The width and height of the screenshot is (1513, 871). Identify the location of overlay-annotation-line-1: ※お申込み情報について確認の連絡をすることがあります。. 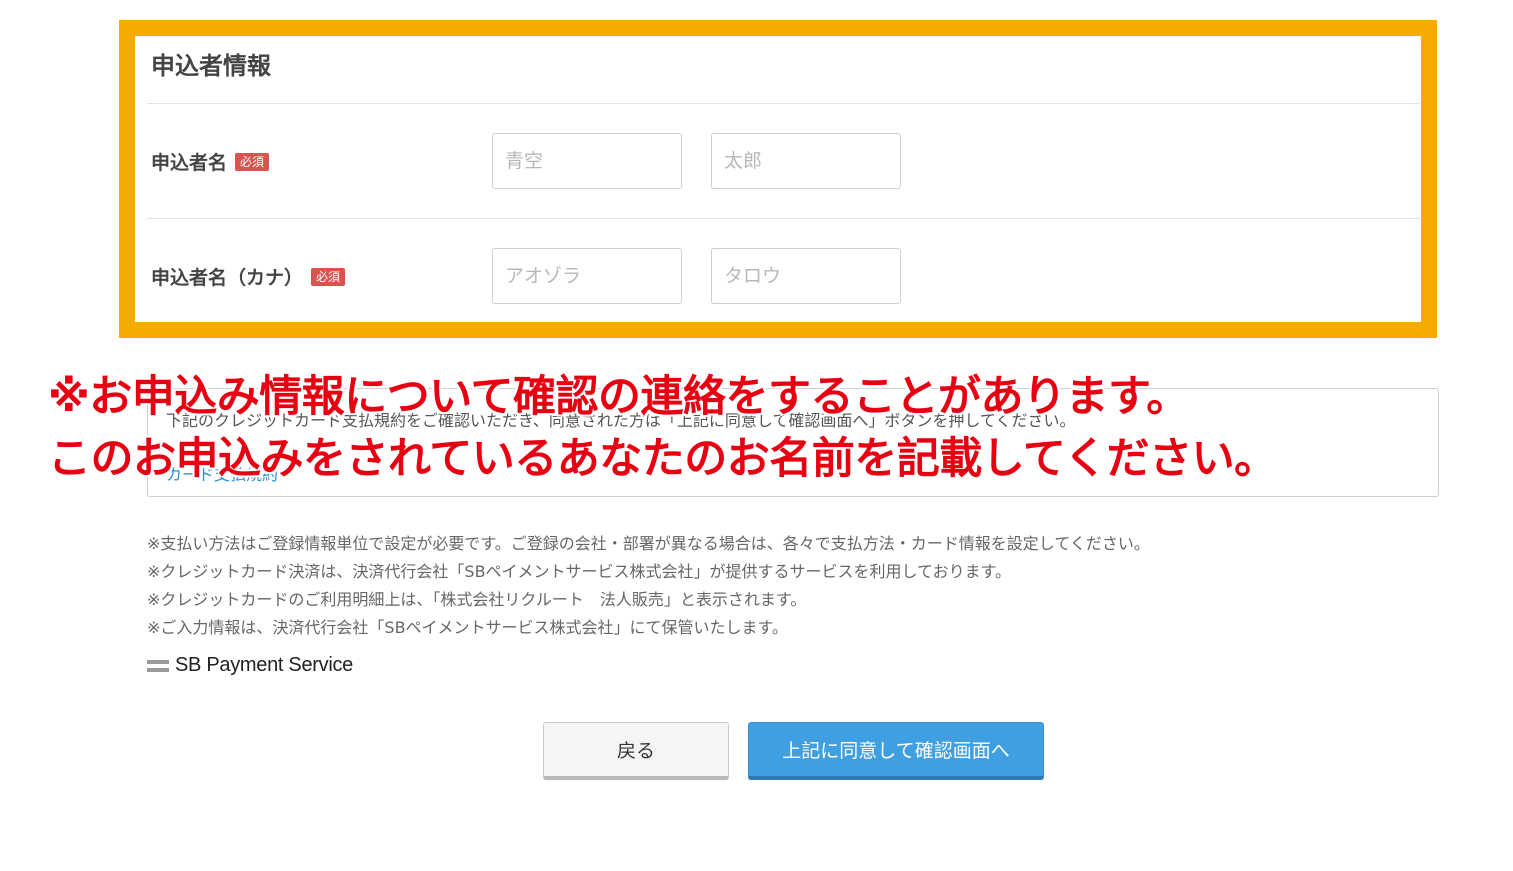
(618, 397).